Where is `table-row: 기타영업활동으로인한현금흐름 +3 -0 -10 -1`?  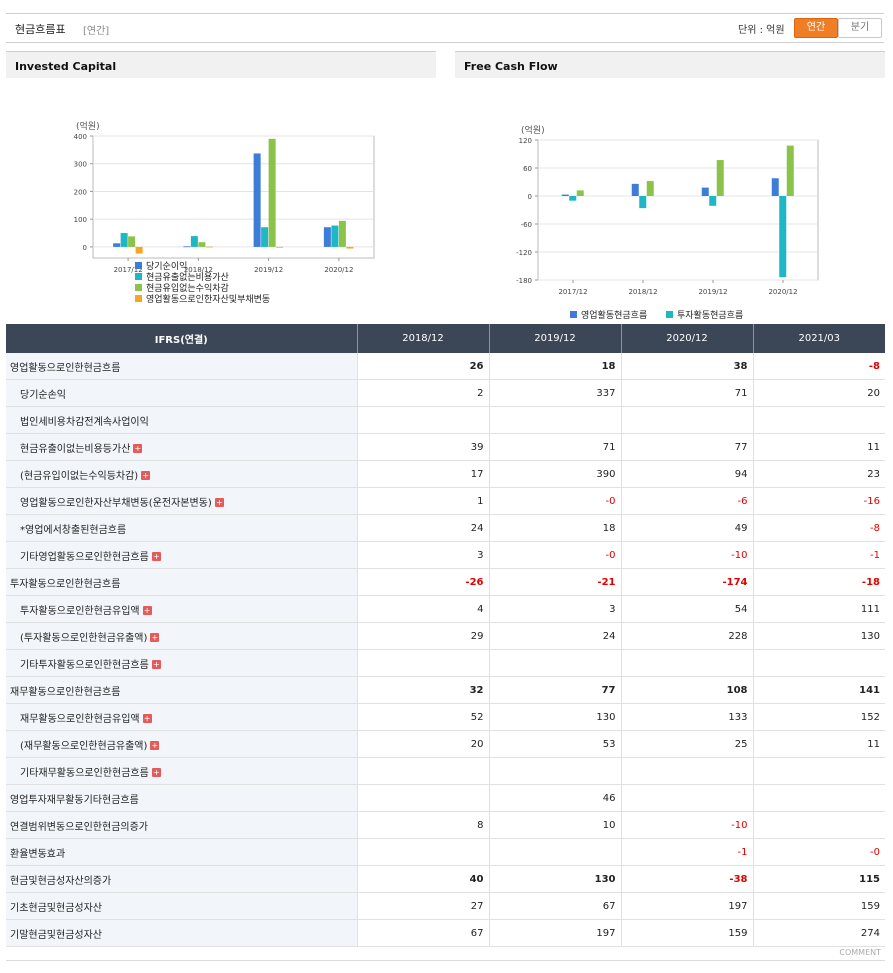 table-row: 기타영업활동으로인한현금흐름 +3 -0 -10 -1 is located at coordinates (445, 555).